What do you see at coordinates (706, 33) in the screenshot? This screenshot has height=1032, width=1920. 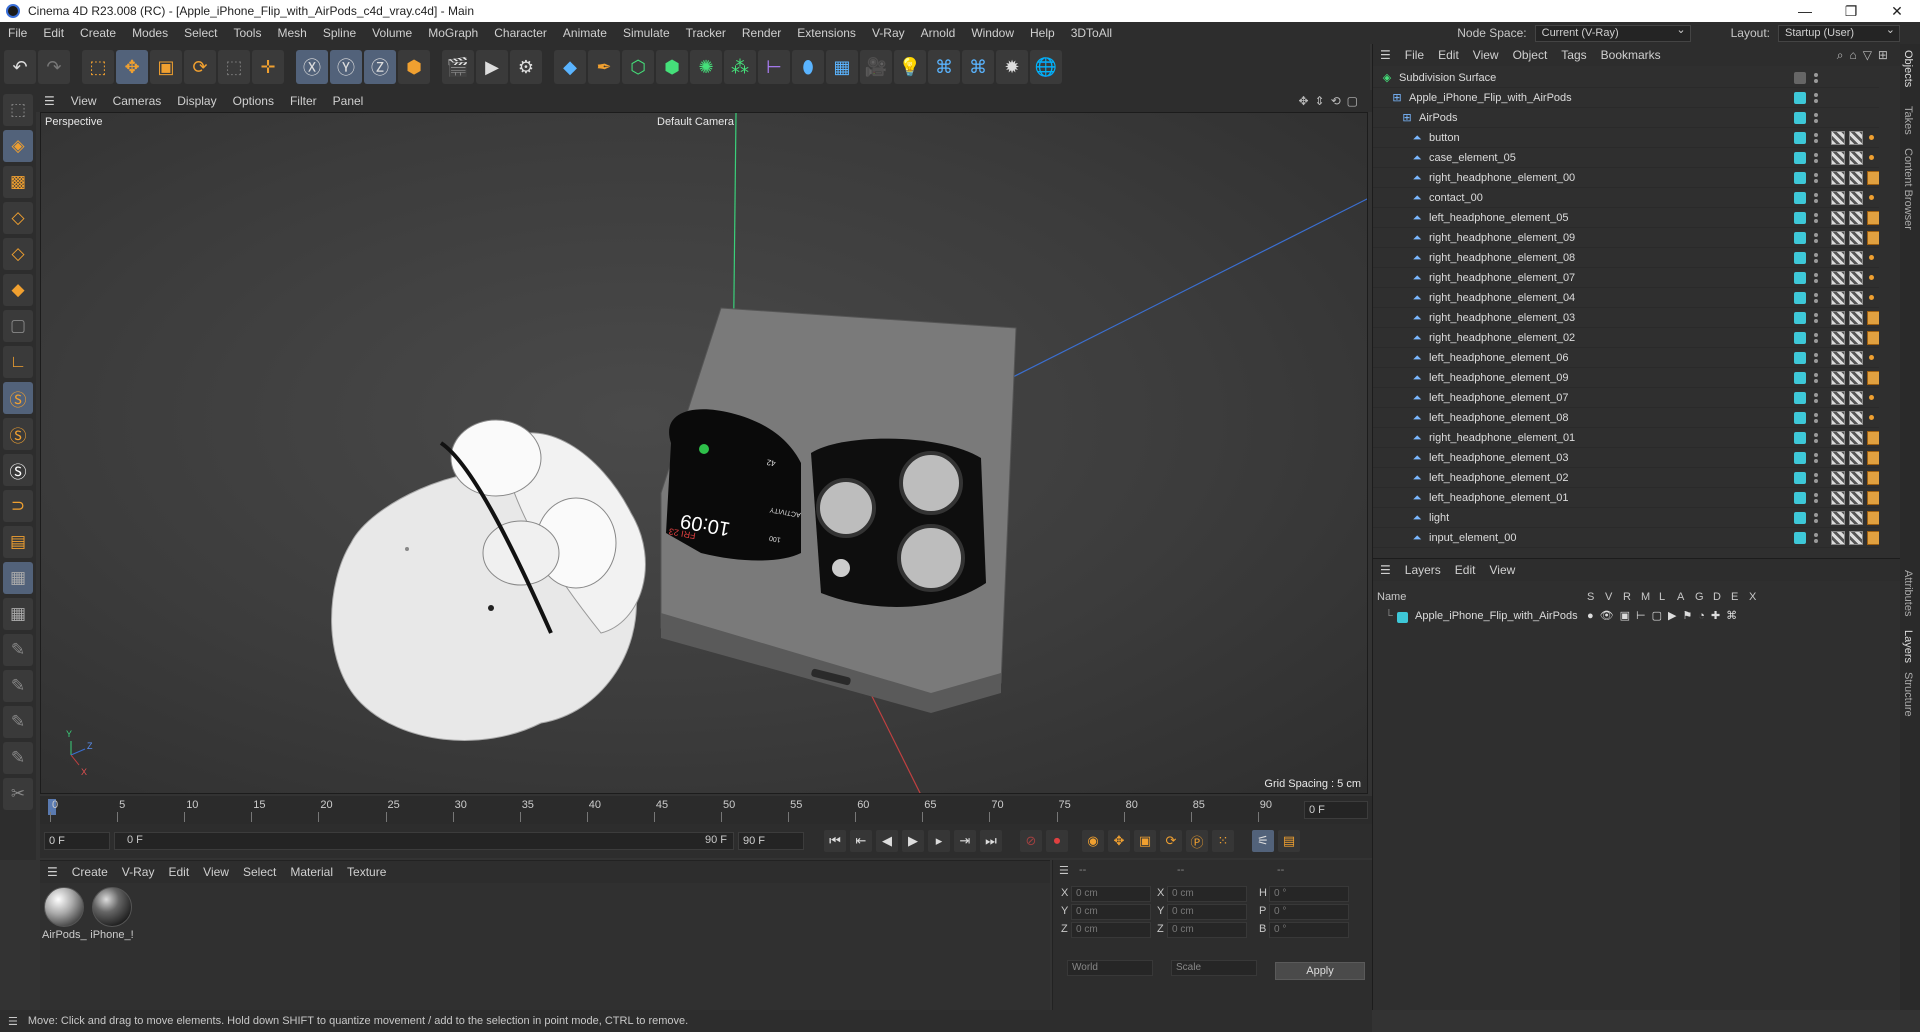 I see `menu-tracker: Tracker` at bounding box center [706, 33].